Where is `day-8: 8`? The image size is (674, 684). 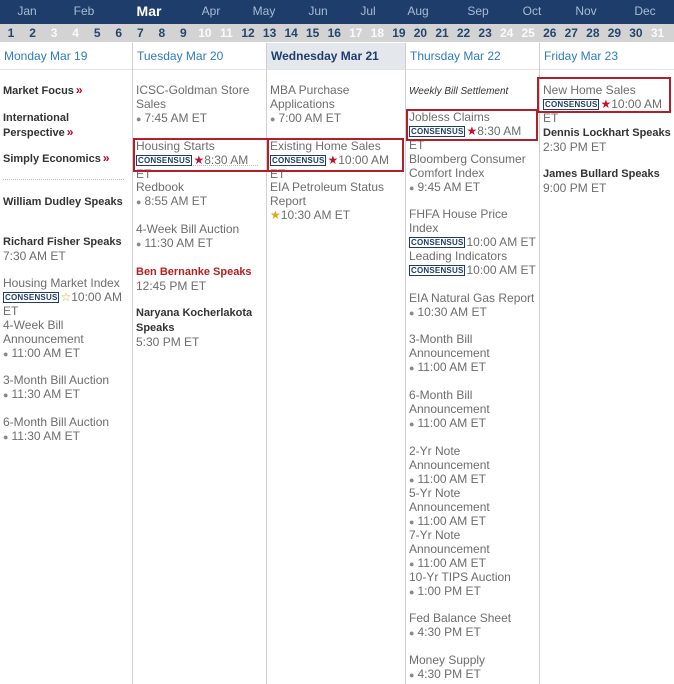
day-8: 8 is located at coordinates (162, 33).